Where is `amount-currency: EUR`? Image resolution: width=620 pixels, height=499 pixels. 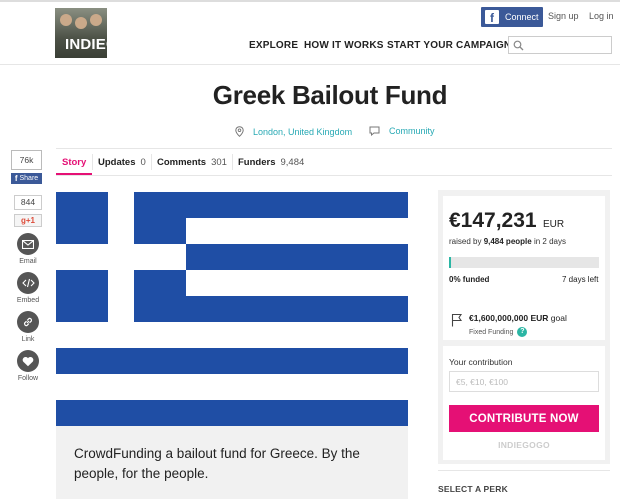
amount-currency: EUR is located at coordinates (554, 224).